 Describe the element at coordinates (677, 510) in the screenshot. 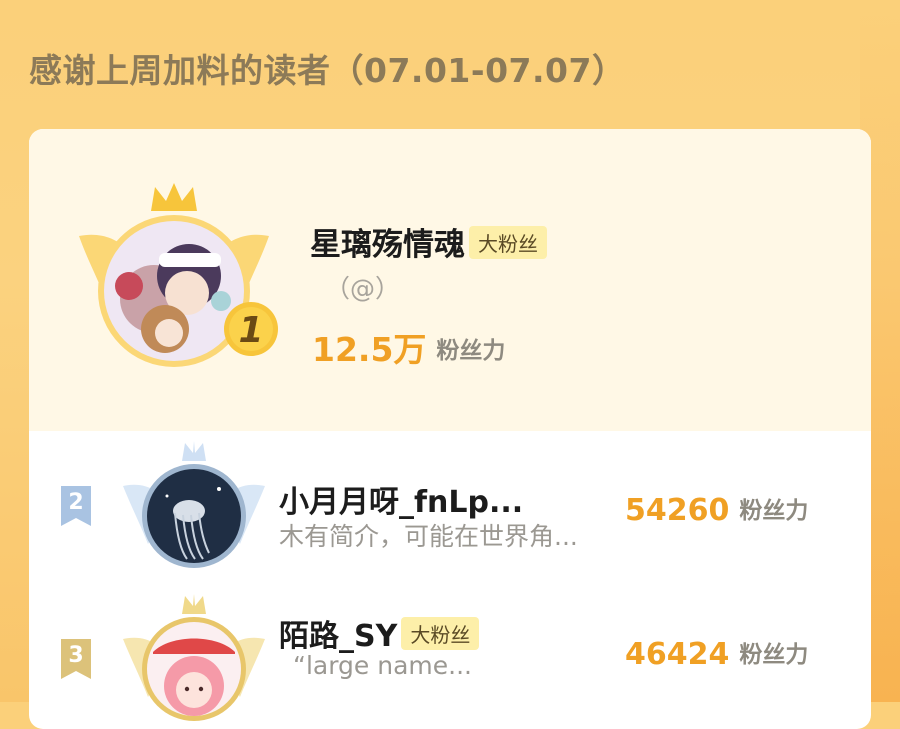

I see `fan-power-value: 54260` at that location.